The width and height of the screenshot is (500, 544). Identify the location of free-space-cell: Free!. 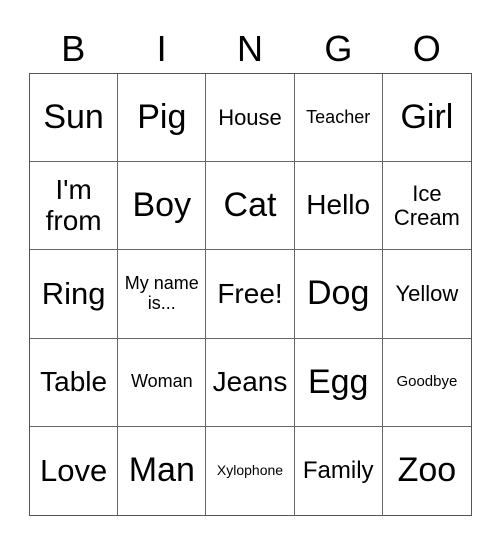
(250, 294).